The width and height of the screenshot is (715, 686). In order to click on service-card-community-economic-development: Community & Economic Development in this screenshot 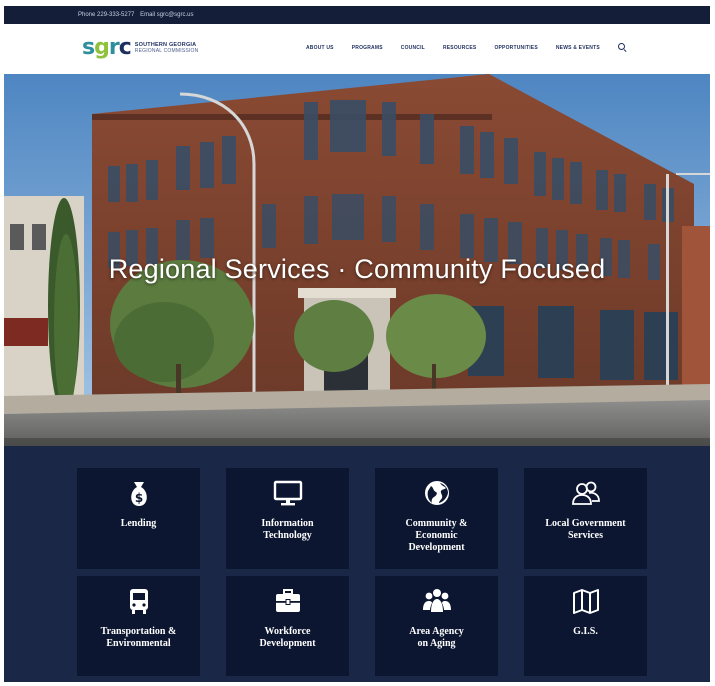, I will do `click(436, 518)`.